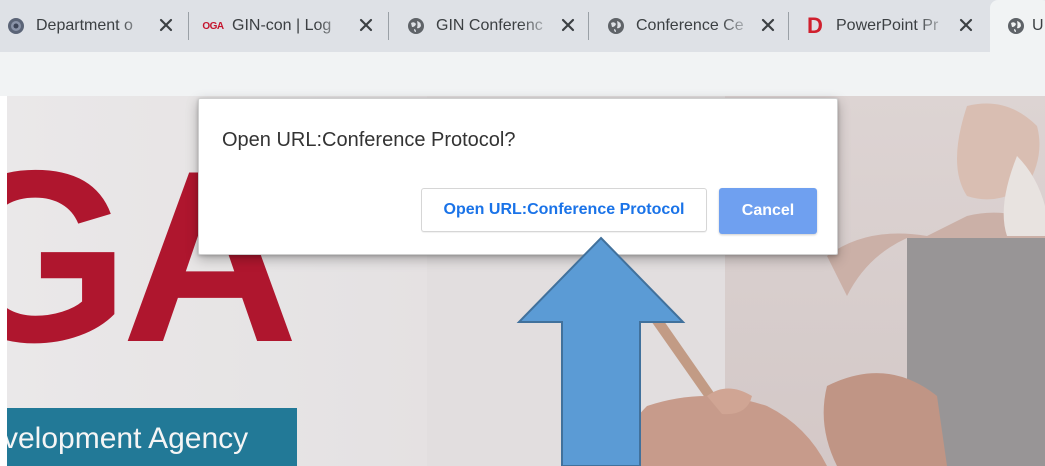 This screenshot has height=466, width=1045. What do you see at coordinates (282, 25) in the screenshot?
I see `tab-title: GIN-con | Log` at bounding box center [282, 25].